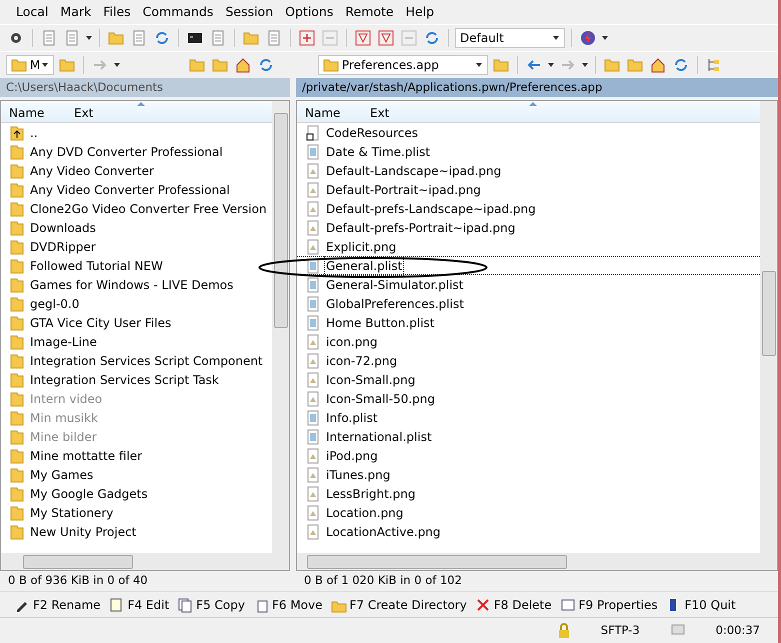 The width and height of the screenshot is (781, 643). I want to click on file-name: Default-Landscape~ipad.png, so click(414, 170).